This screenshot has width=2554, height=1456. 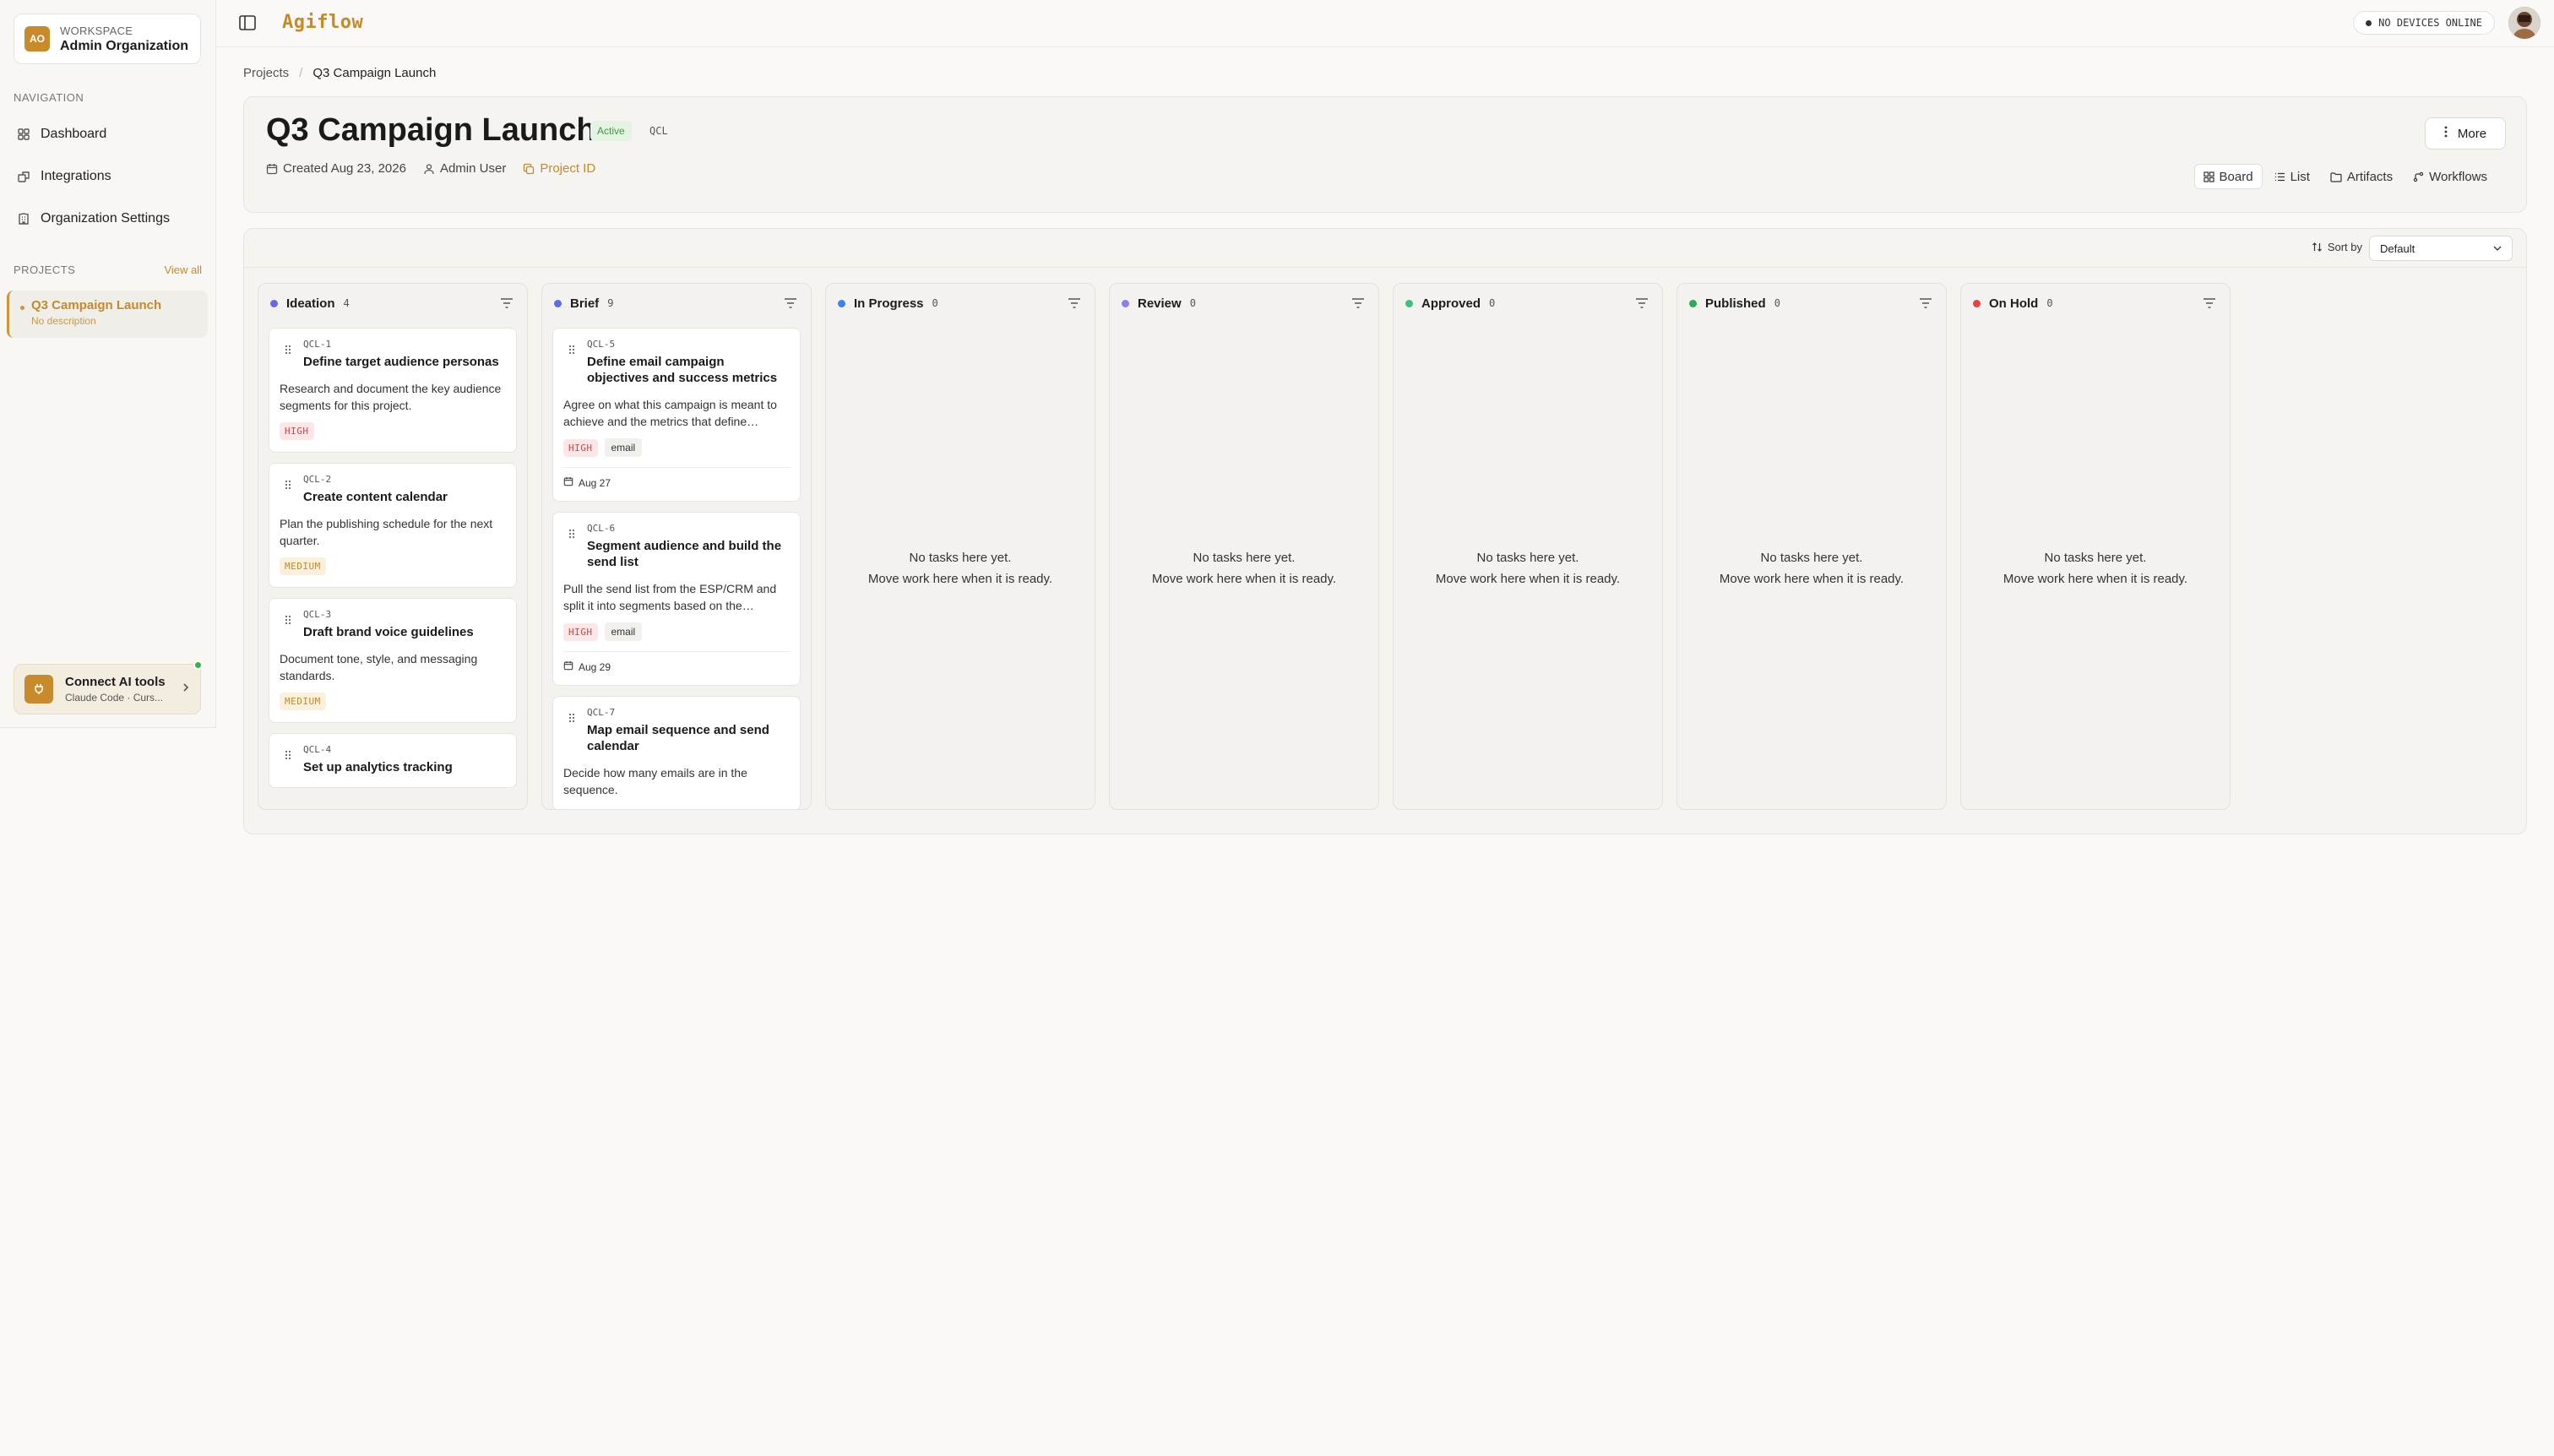 I want to click on sort-select-value: Default, so click(x=2397, y=249).